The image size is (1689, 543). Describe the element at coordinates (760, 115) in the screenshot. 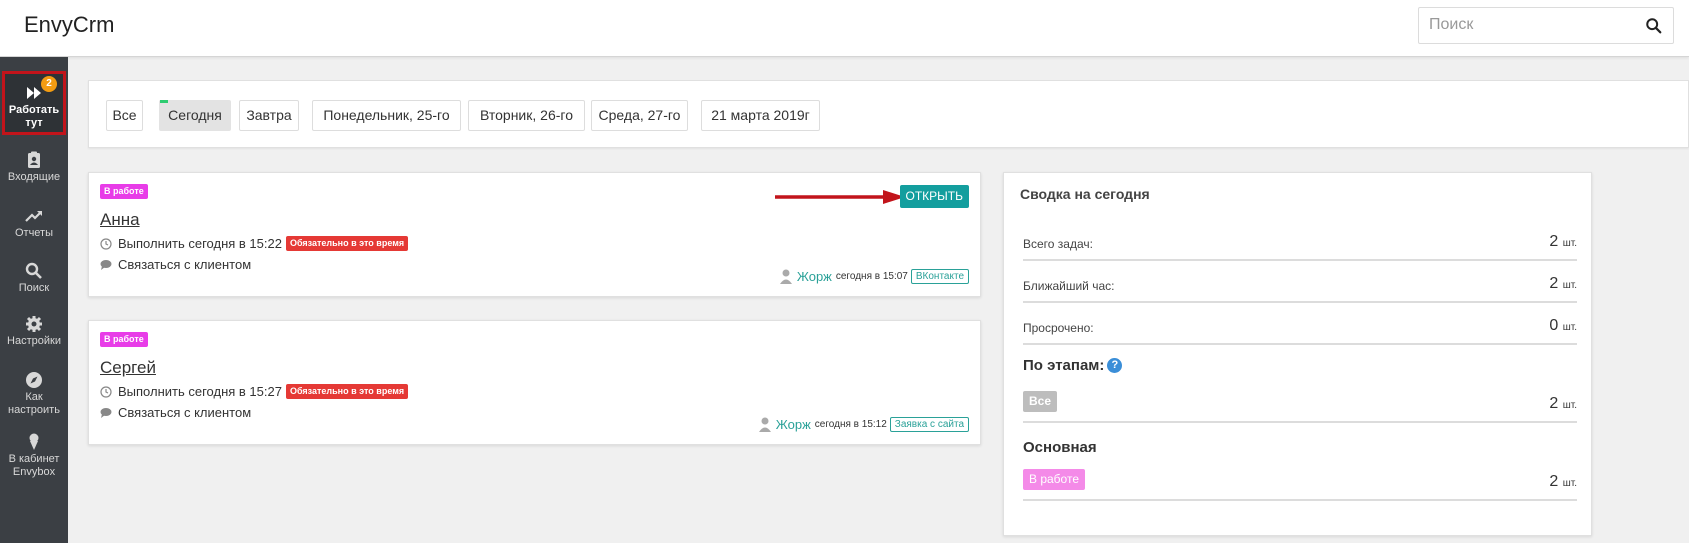

I see `filter-chip-date: 21 марта 2019г` at that location.